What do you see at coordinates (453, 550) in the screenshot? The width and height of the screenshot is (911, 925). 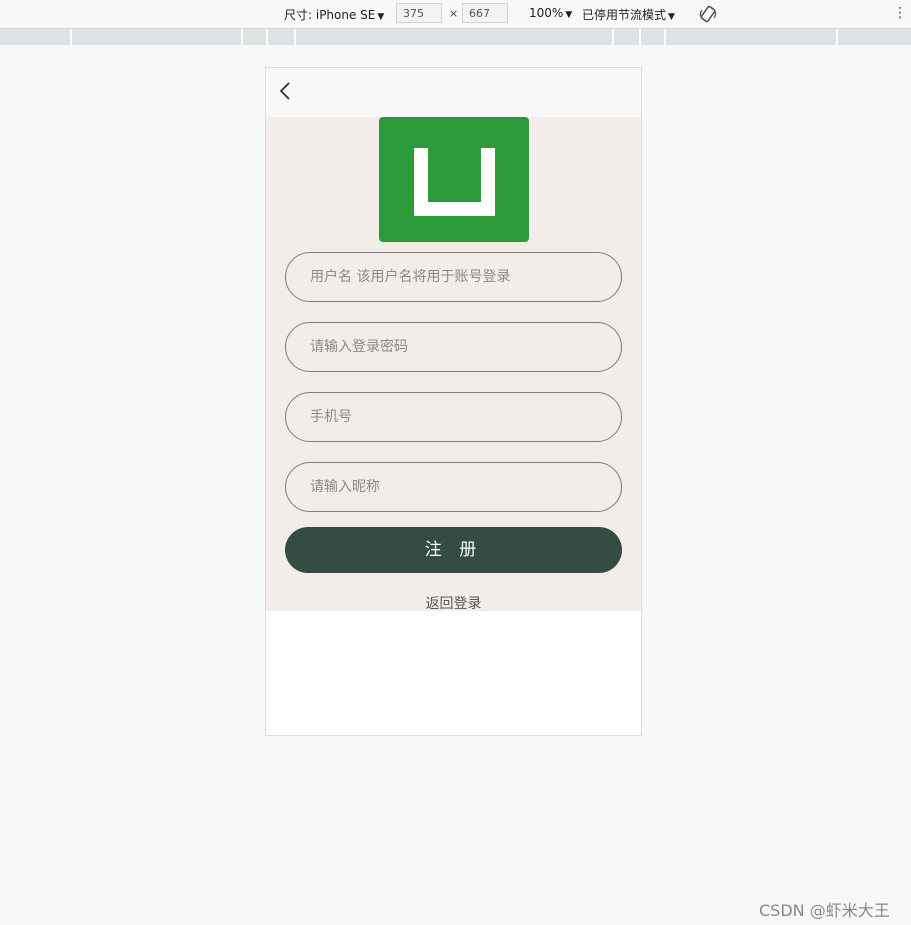 I see `register-button: 注 册` at bounding box center [453, 550].